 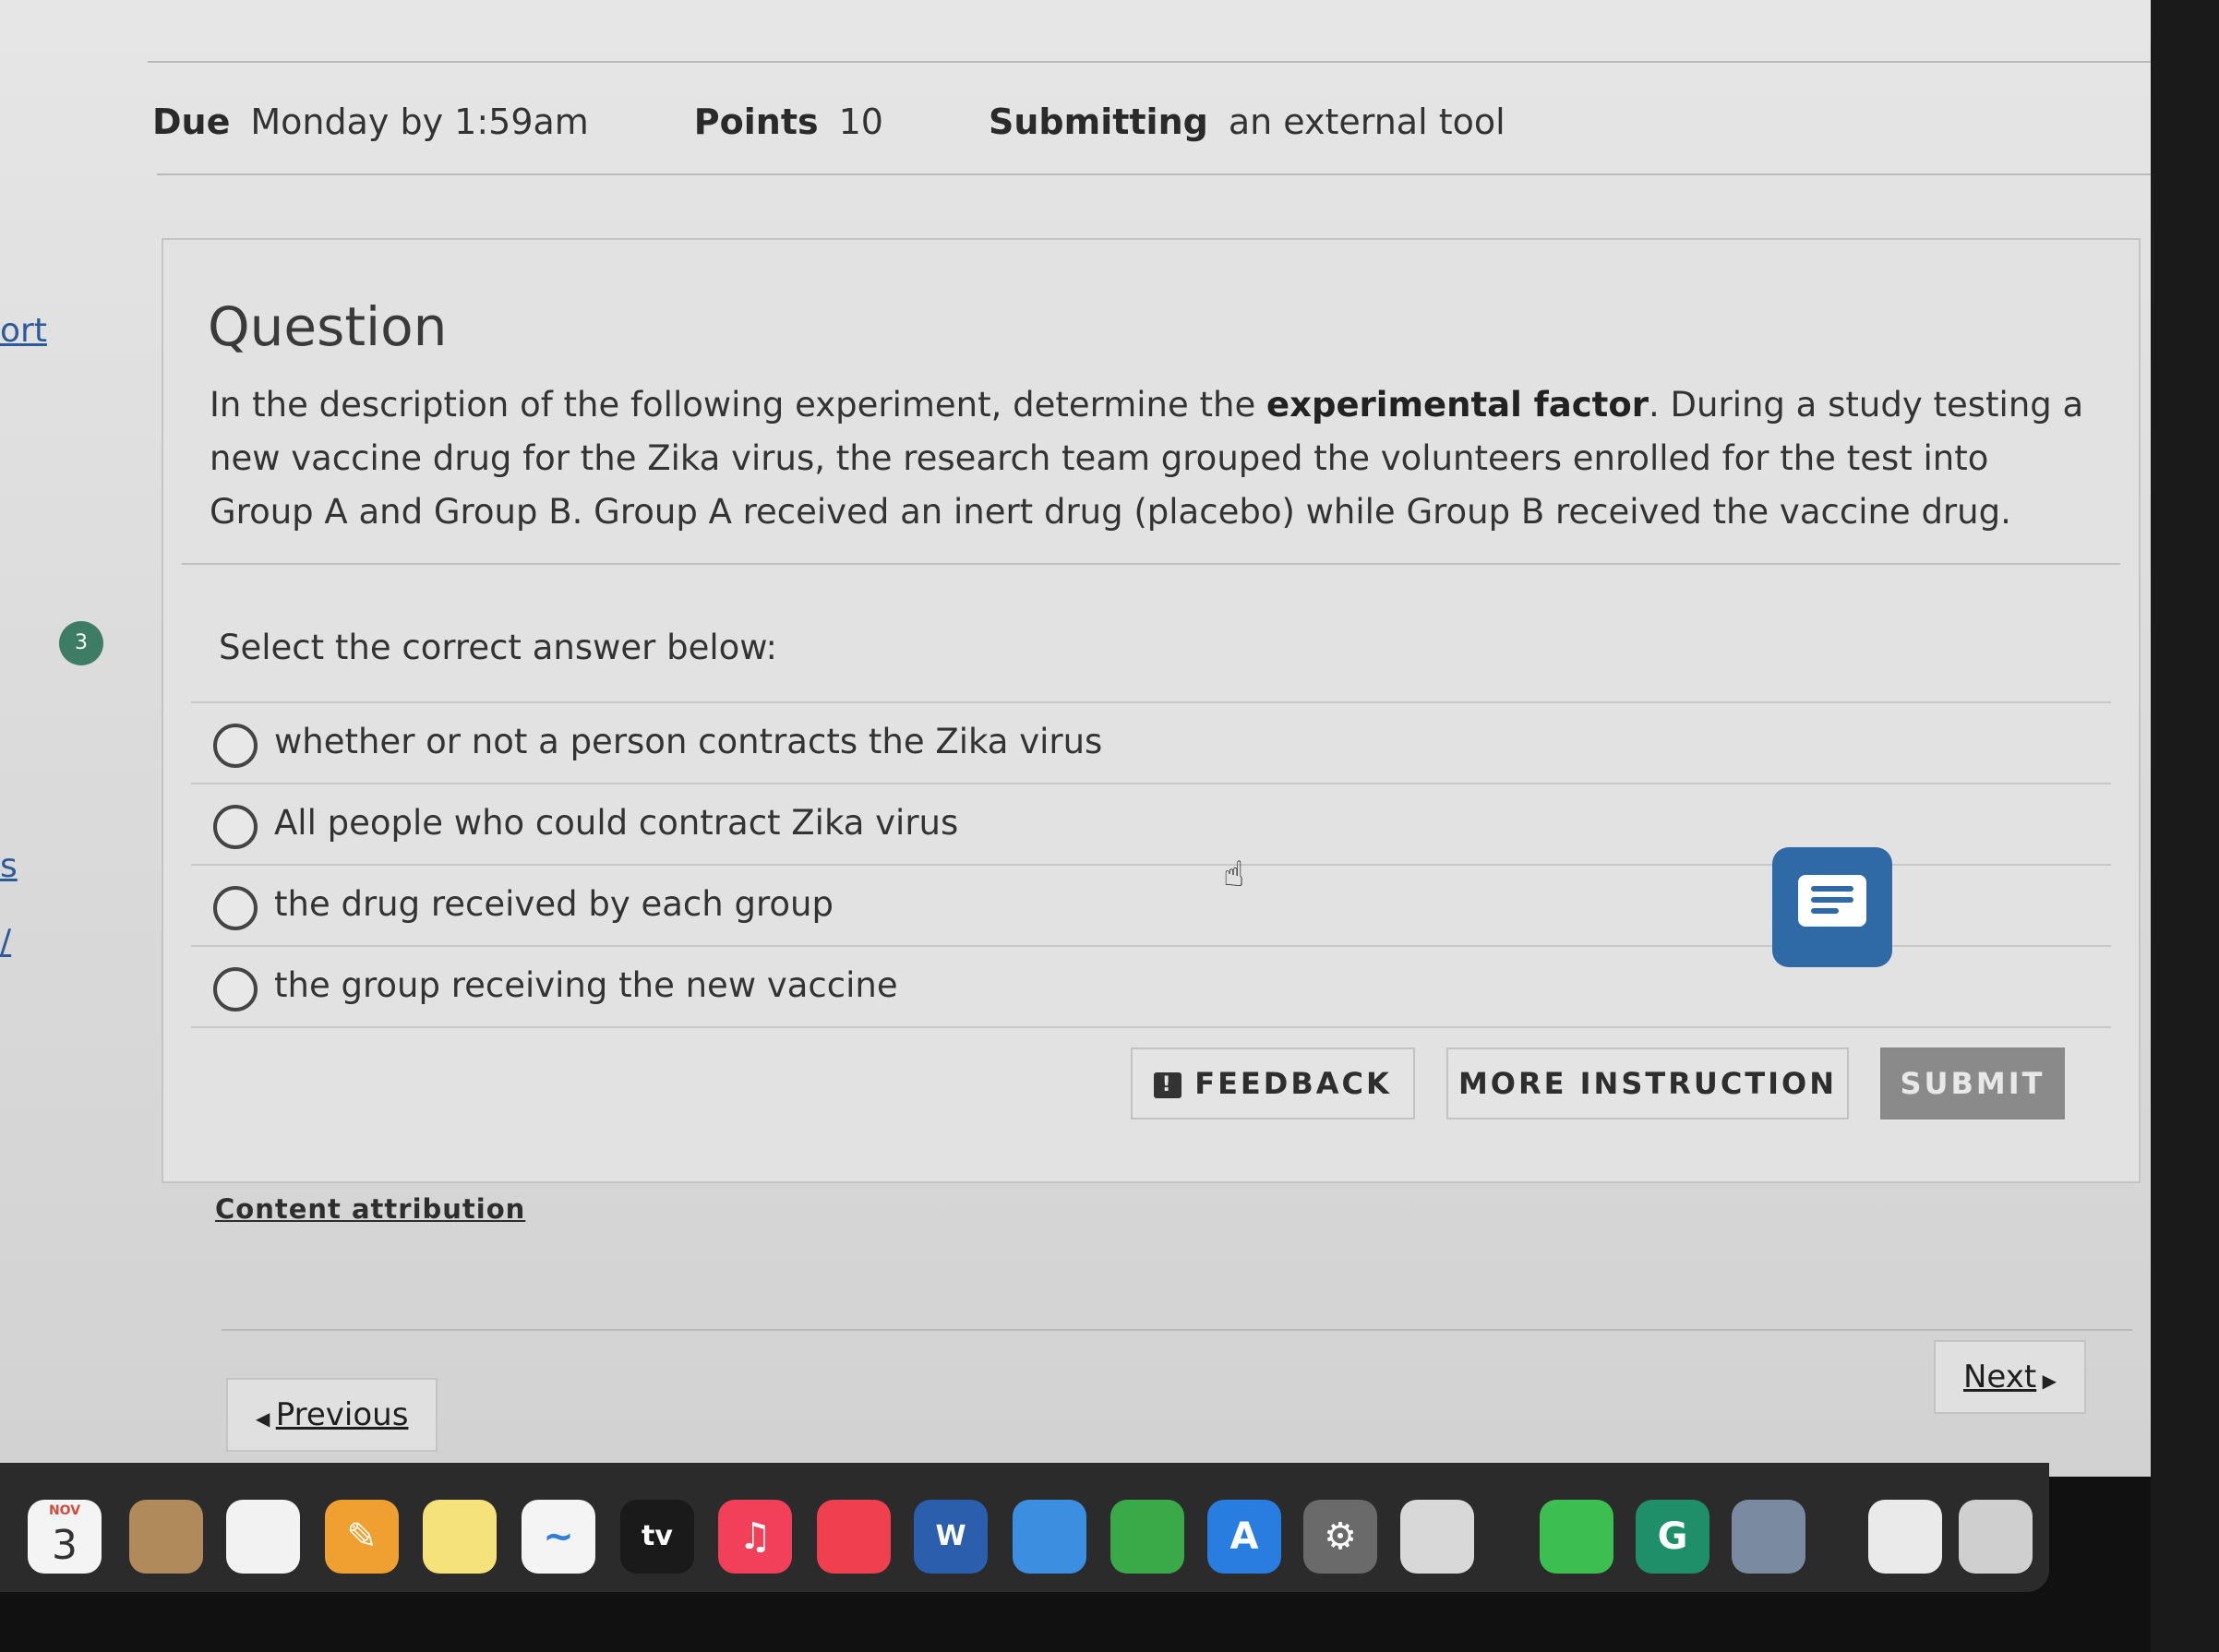 What do you see at coordinates (332, 1415) in the screenshot?
I see `previous-button: ◀ Previous` at bounding box center [332, 1415].